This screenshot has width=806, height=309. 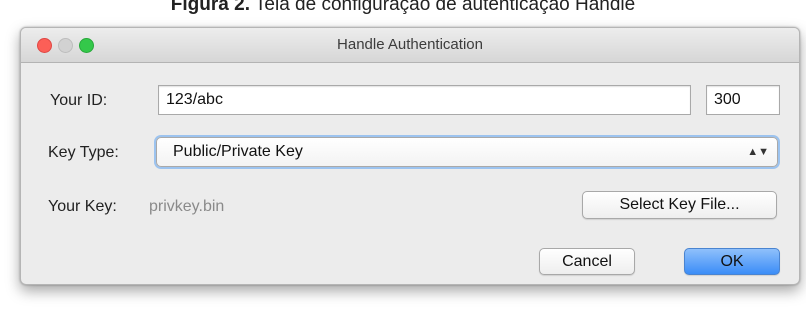 What do you see at coordinates (79, 100) in the screenshot?
I see `your-id-label: Your ID:` at bounding box center [79, 100].